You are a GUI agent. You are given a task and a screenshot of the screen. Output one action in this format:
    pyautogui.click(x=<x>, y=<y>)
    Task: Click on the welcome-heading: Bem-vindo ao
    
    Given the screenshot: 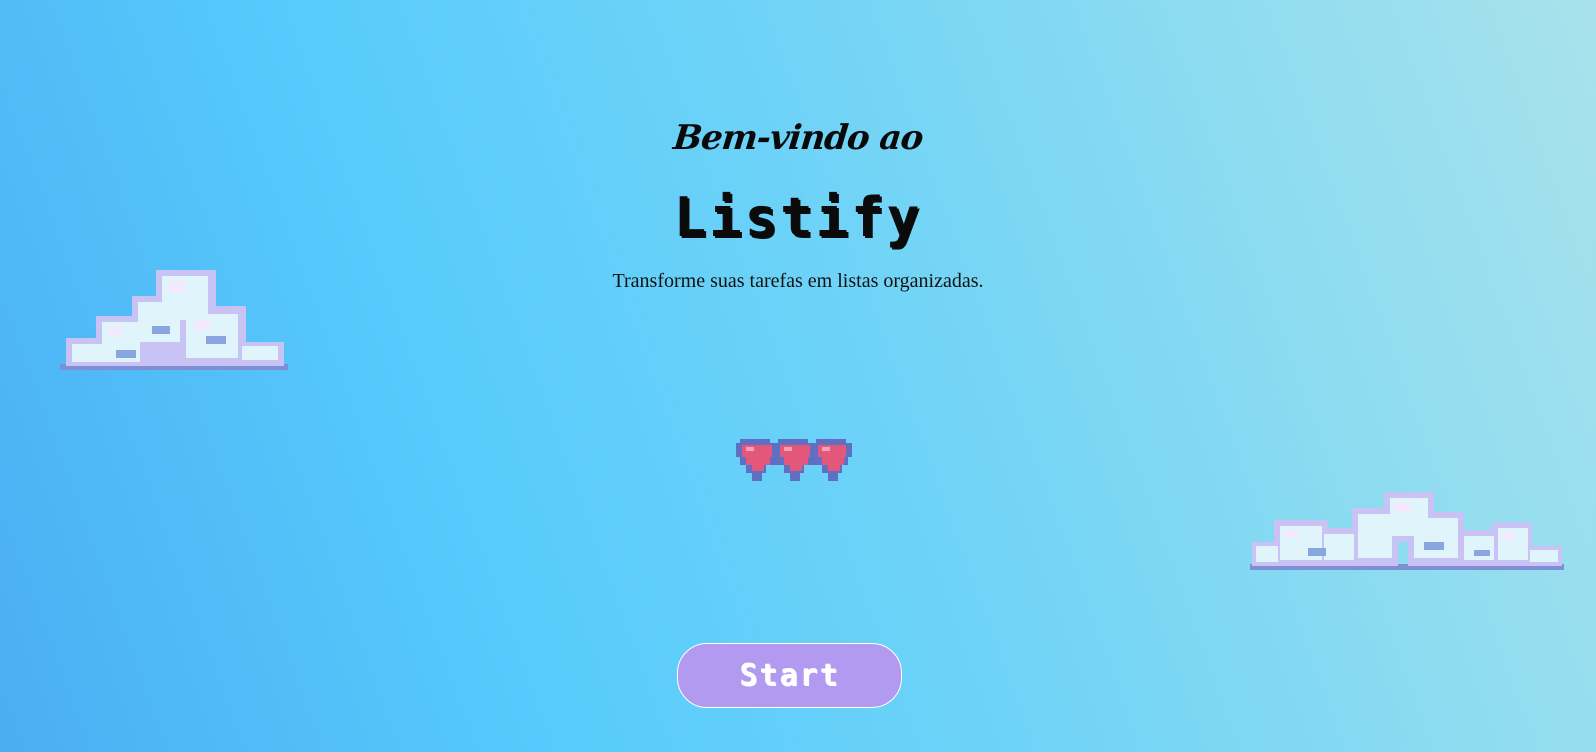 What is the action you would take?
    pyautogui.click(x=798, y=138)
    